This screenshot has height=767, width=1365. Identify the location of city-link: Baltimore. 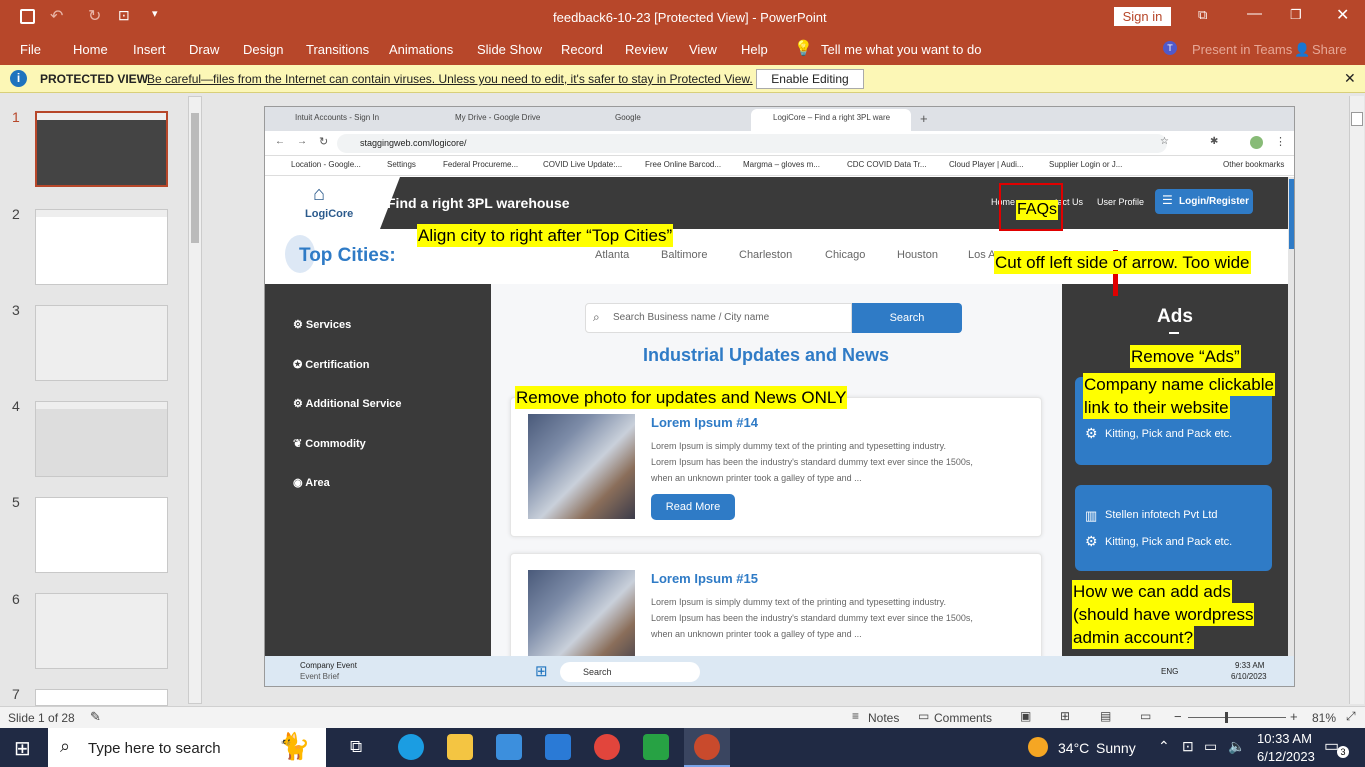
(684, 255).